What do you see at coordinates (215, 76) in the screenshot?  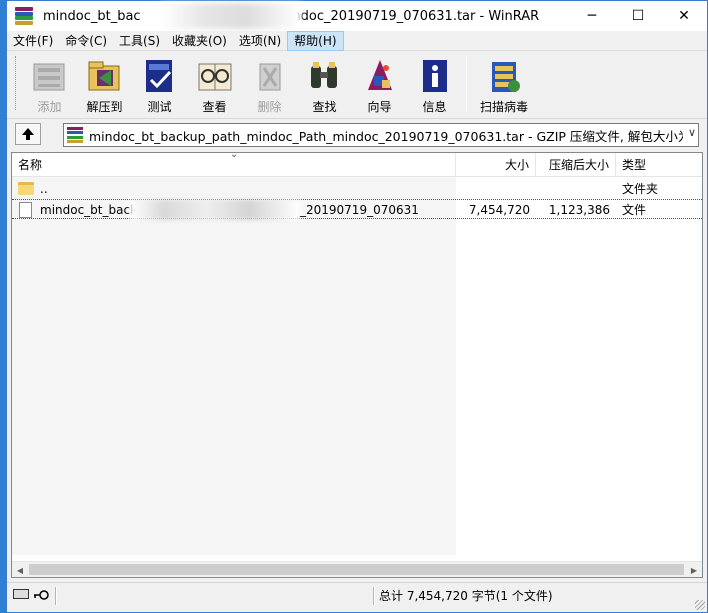 I see `view-icon` at bounding box center [215, 76].